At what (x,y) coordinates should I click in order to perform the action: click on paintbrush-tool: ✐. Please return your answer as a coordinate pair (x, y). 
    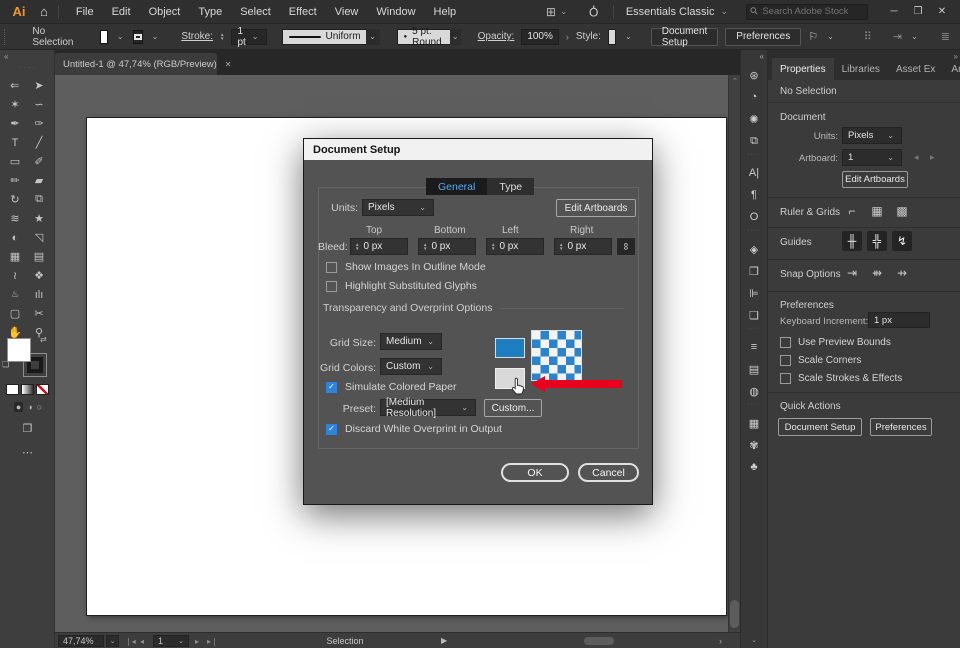
    Looking at the image, I should click on (39, 161).